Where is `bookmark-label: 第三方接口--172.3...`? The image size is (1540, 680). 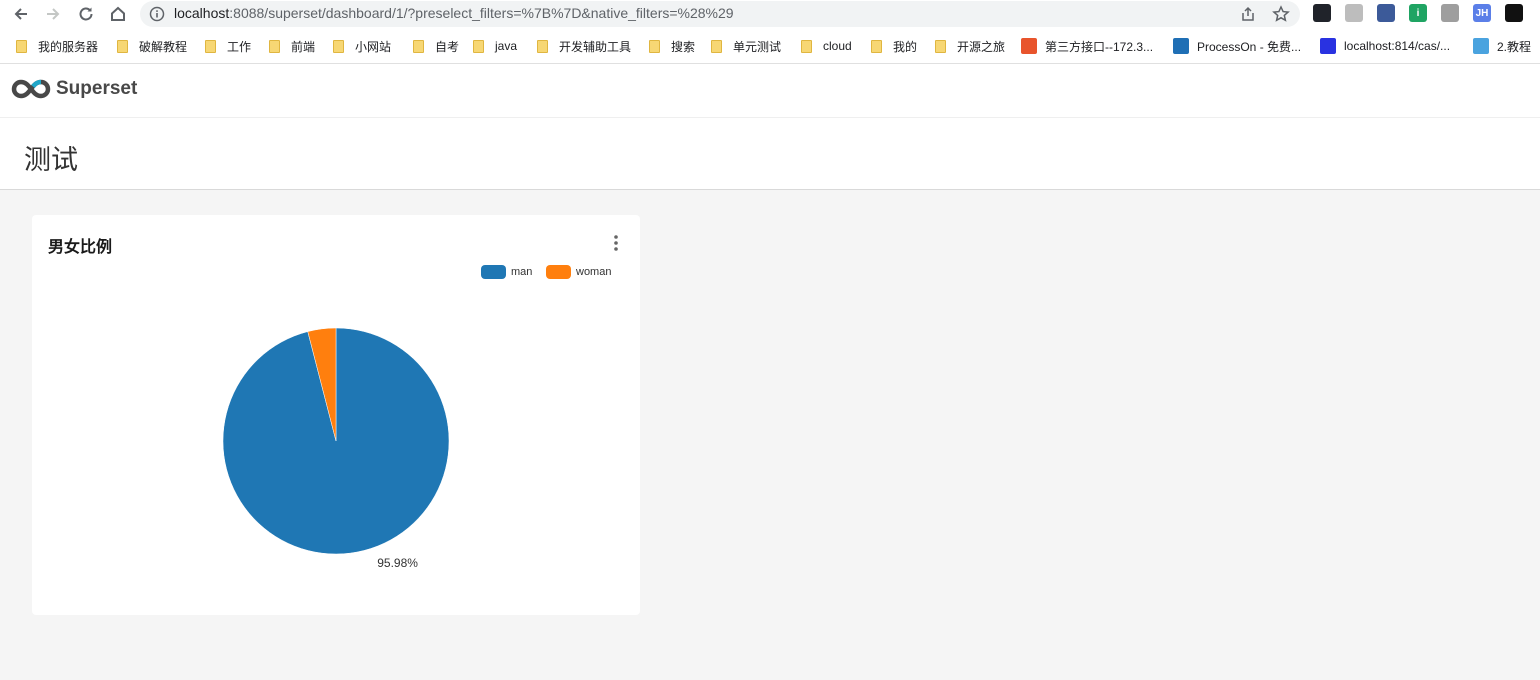
bookmark-label: 第三方接口--172.3... is located at coordinates (1099, 46).